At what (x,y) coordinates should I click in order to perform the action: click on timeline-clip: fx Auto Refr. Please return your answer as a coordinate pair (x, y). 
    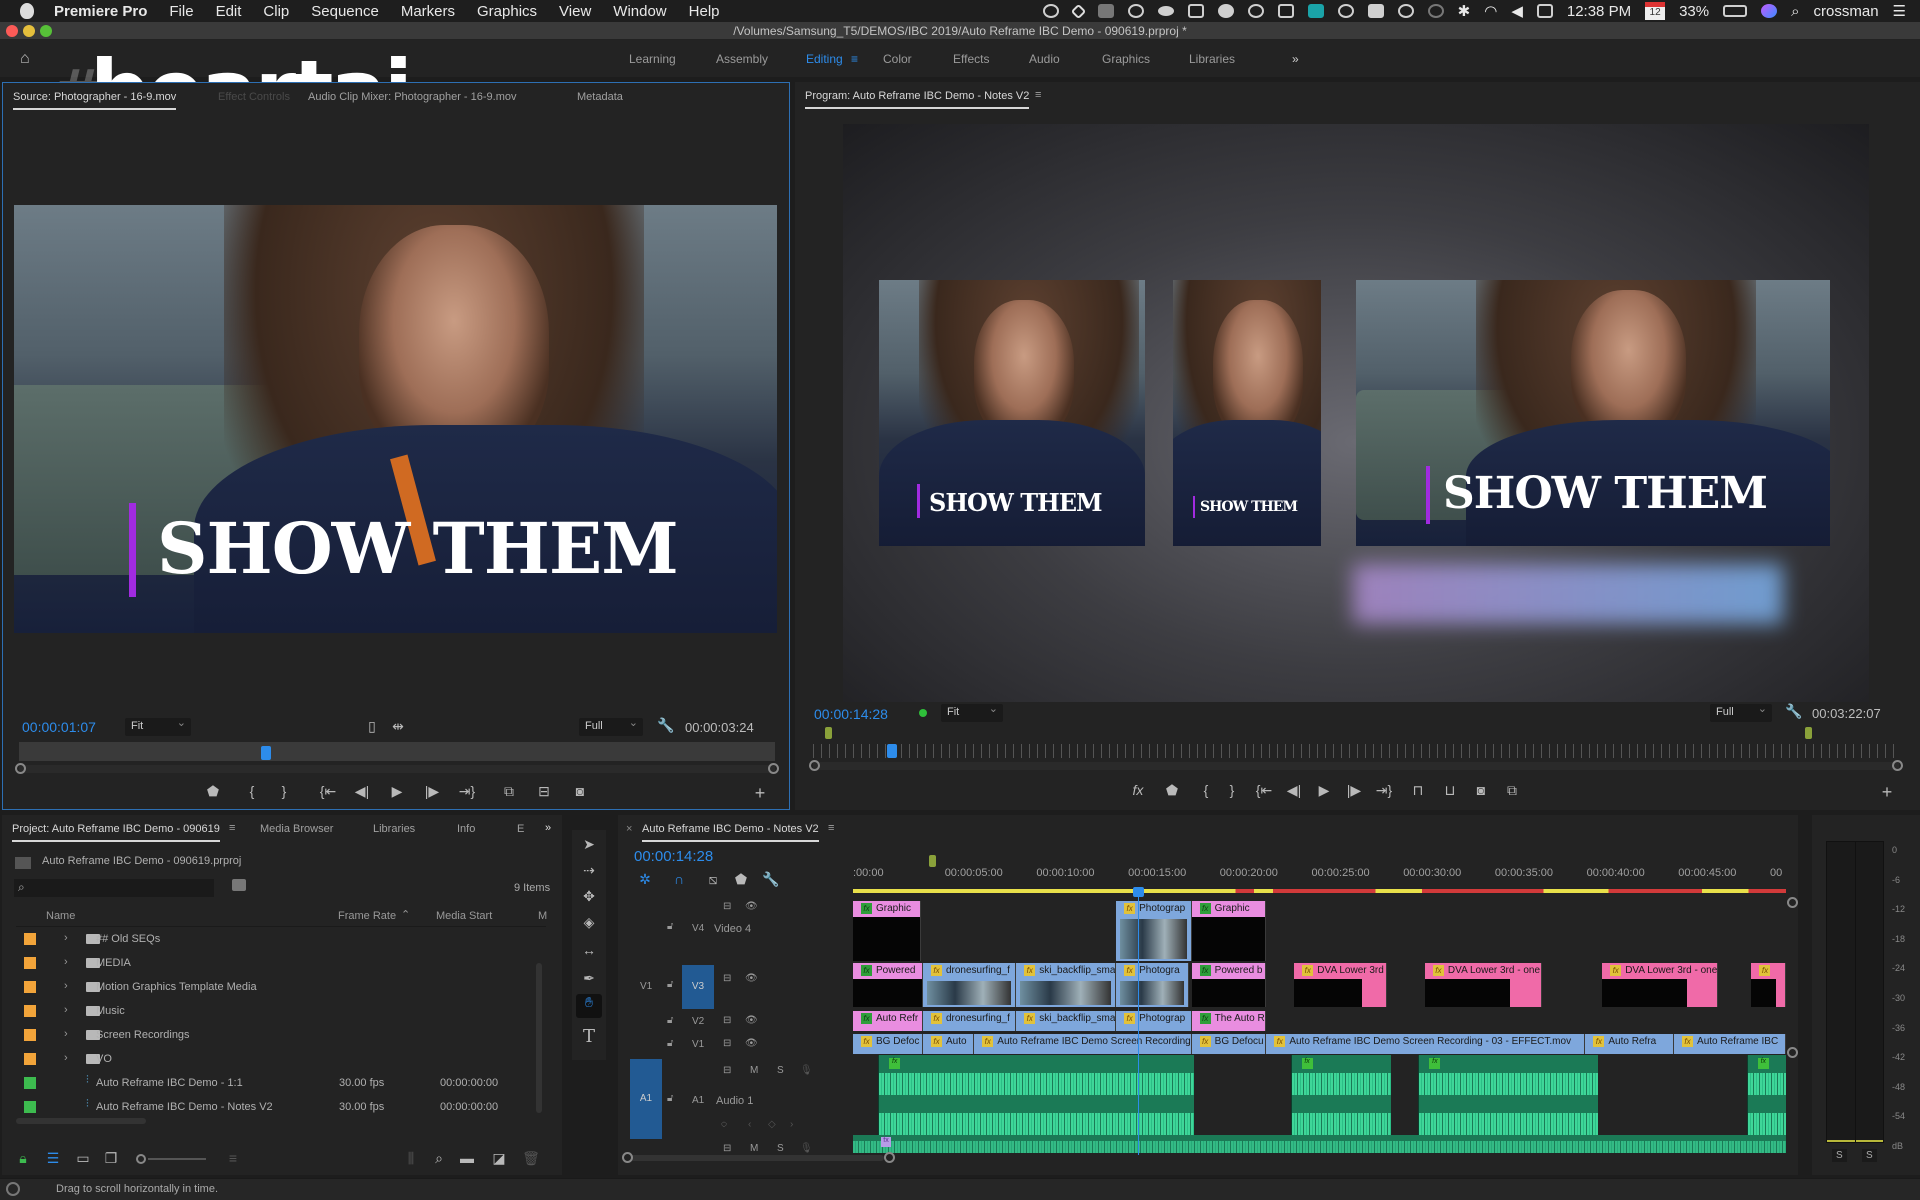
    Looking at the image, I should click on (888, 1021).